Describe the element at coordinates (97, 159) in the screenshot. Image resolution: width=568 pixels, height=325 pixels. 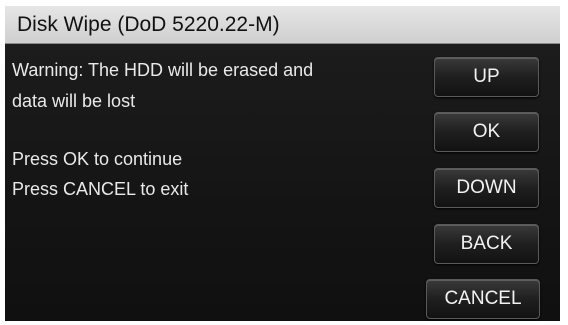
I see `instruction-ok: Press OK to continue` at that location.